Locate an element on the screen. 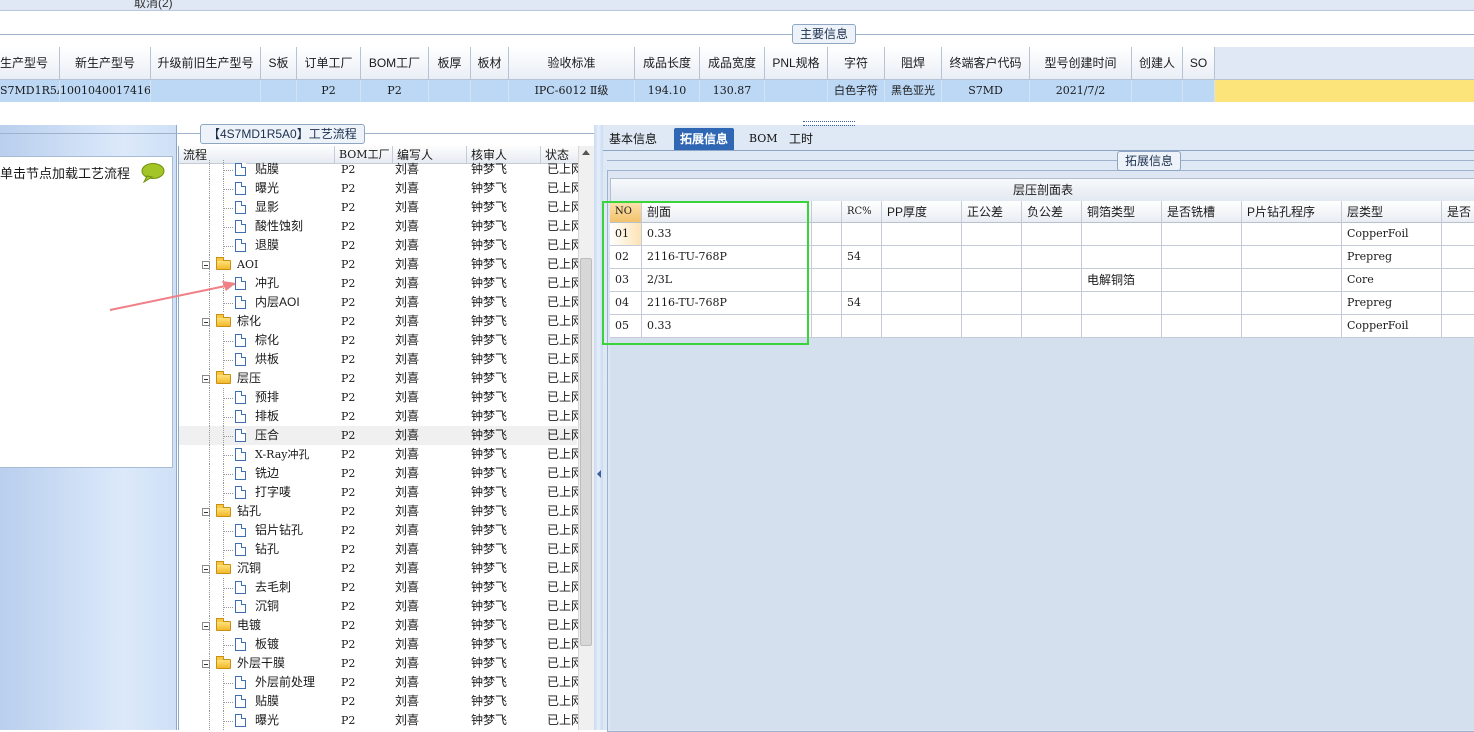 This screenshot has height=732, width=1474. info-col-header: 生产型号 is located at coordinates (30, 63).